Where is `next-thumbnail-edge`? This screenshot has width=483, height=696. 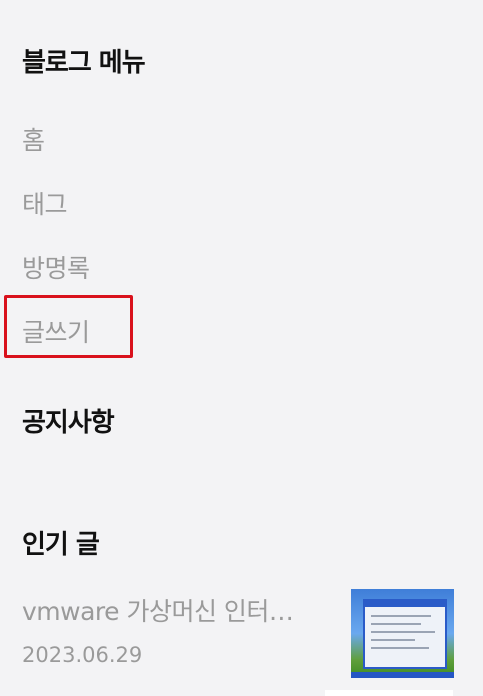 next-thumbnail-edge is located at coordinates (389, 693).